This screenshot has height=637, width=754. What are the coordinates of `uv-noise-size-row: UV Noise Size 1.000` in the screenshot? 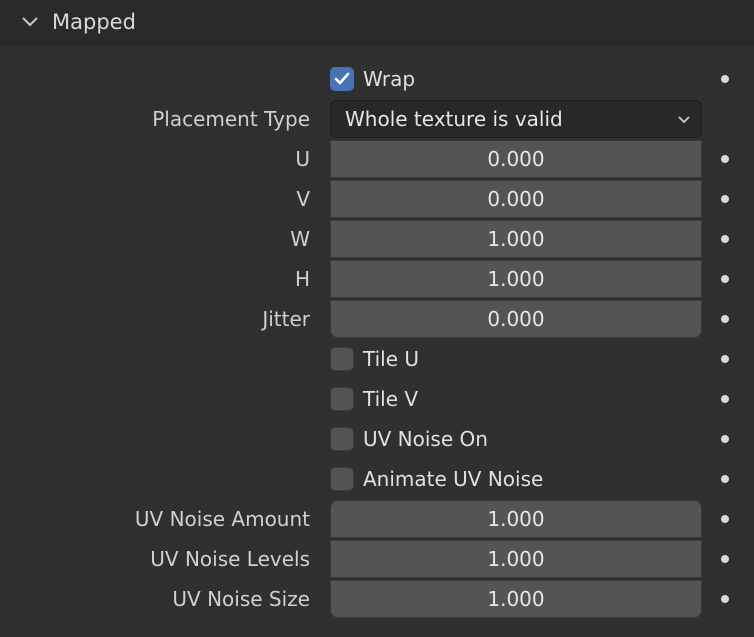 It's located at (377, 599).